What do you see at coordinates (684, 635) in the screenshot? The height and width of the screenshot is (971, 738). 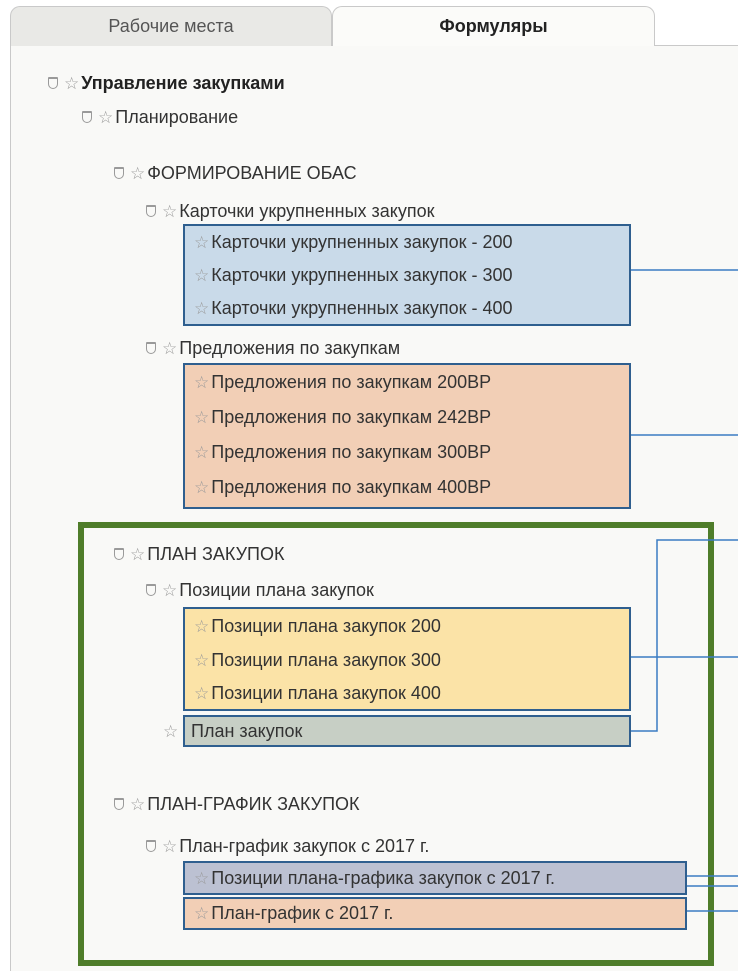 I see `connector-plan` at bounding box center [684, 635].